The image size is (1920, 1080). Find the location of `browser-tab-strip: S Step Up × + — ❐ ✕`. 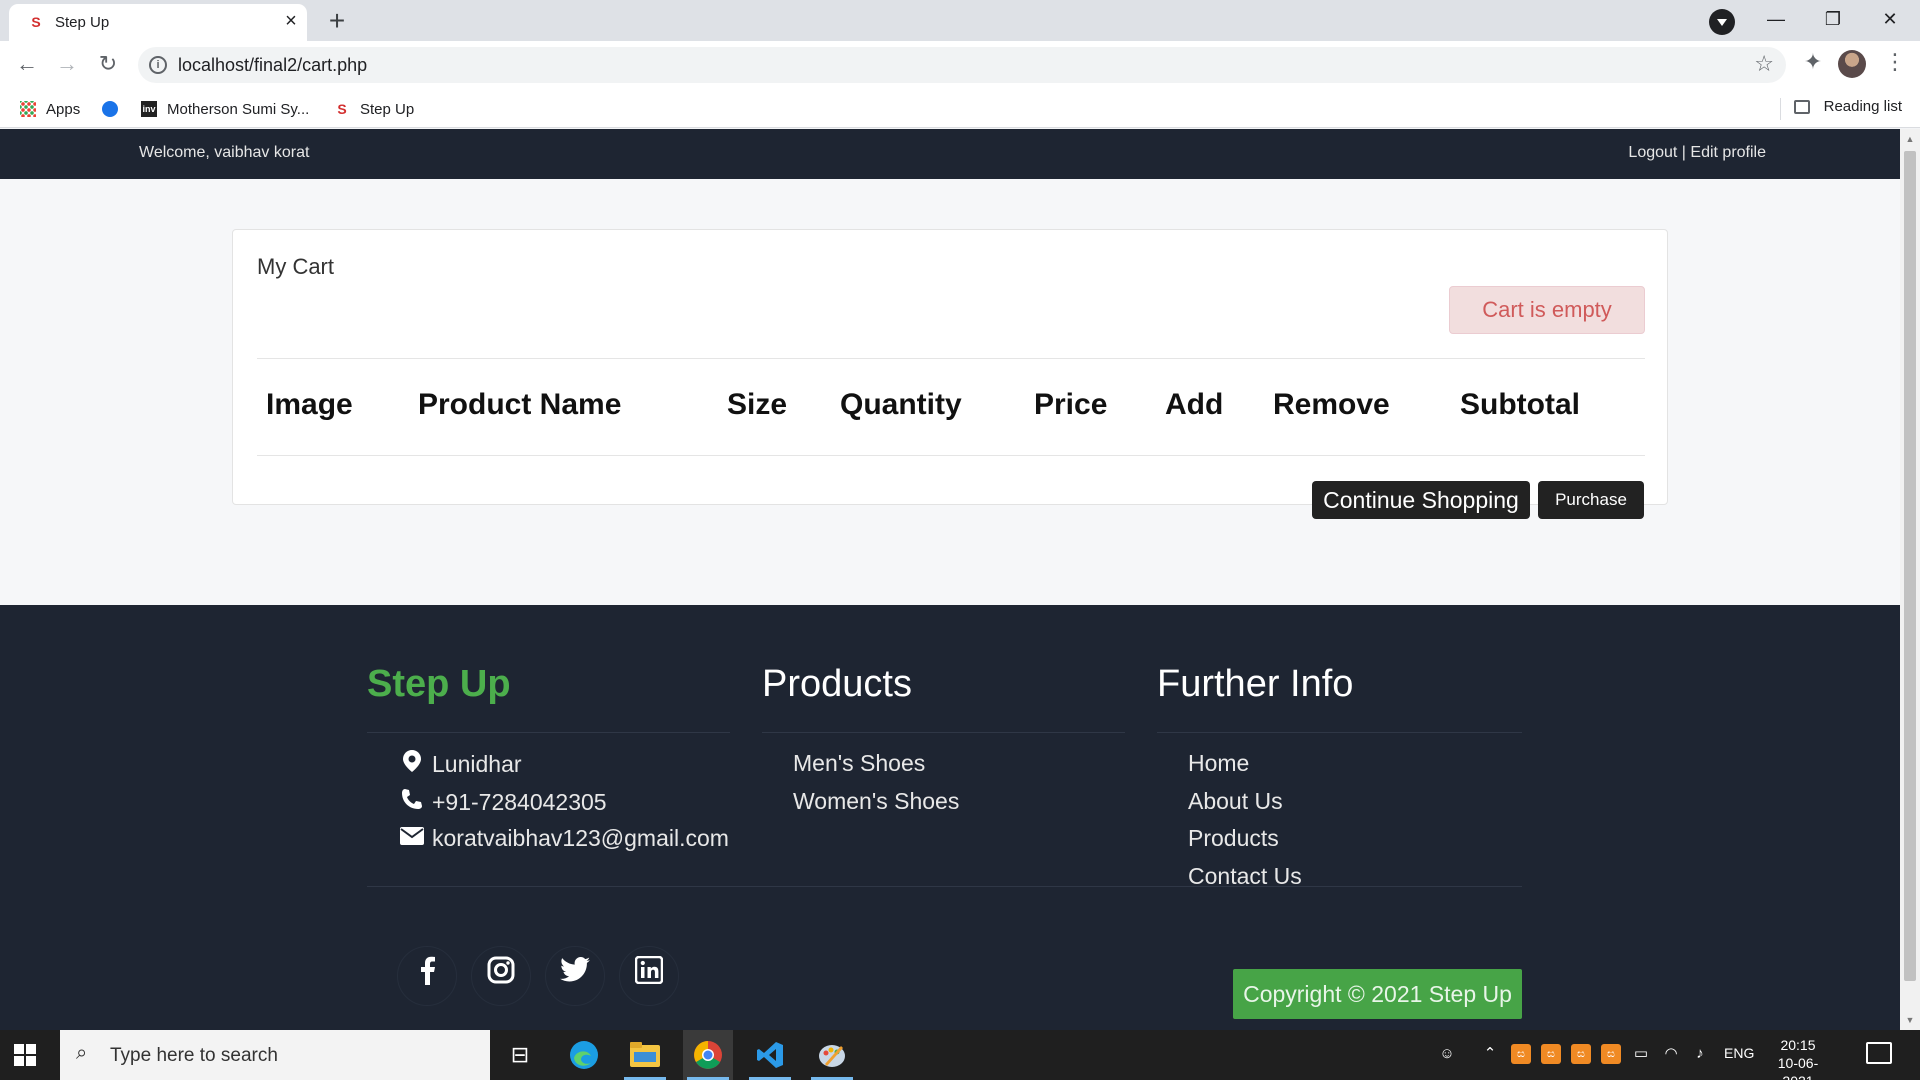

browser-tab-strip: S Step Up × + — ❐ ✕ is located at coordinates (960, 20).